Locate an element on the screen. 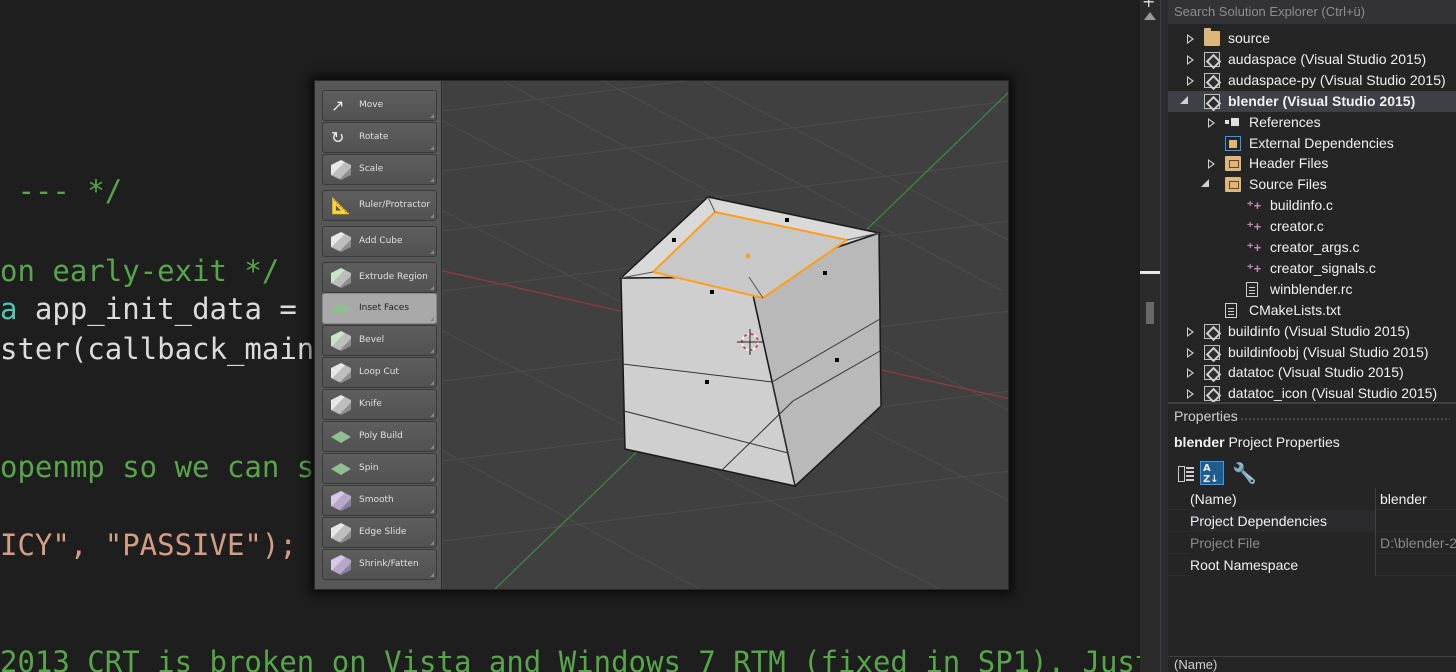 The height and width of the screenshot is (672, 1456). categorized-icon is located at coordinates (1186, 473).